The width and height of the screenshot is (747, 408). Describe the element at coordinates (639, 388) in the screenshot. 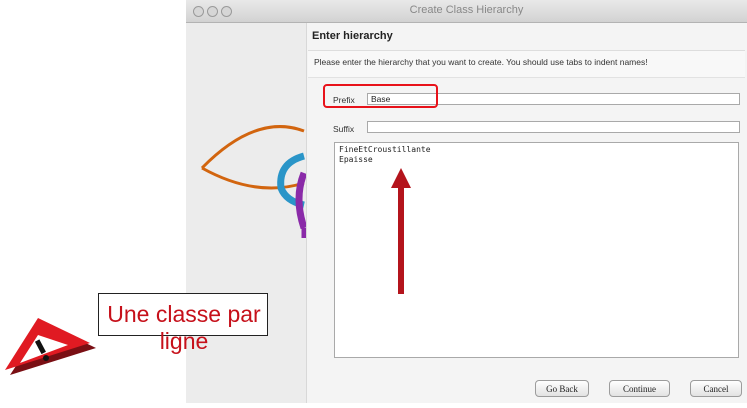

I see `continue-button: Continue` at that location.